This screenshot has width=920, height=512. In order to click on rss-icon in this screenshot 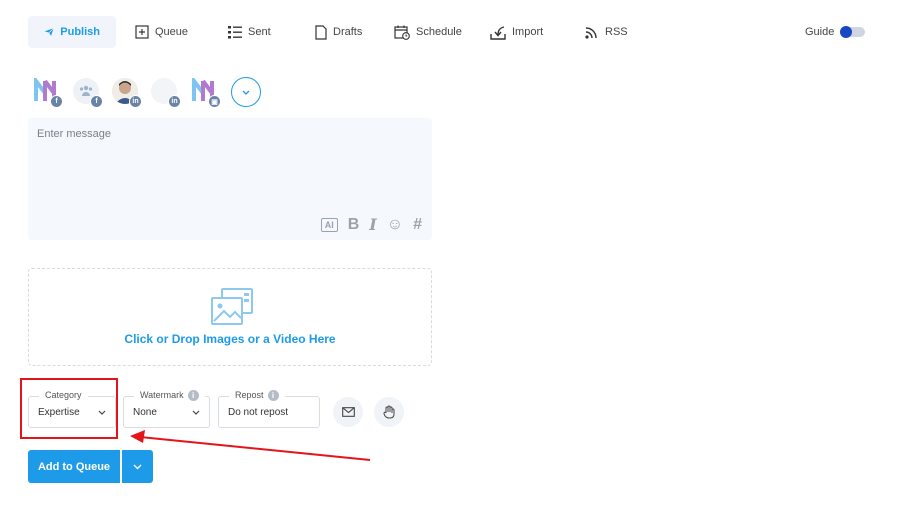, I will do `click(591, 33)`.